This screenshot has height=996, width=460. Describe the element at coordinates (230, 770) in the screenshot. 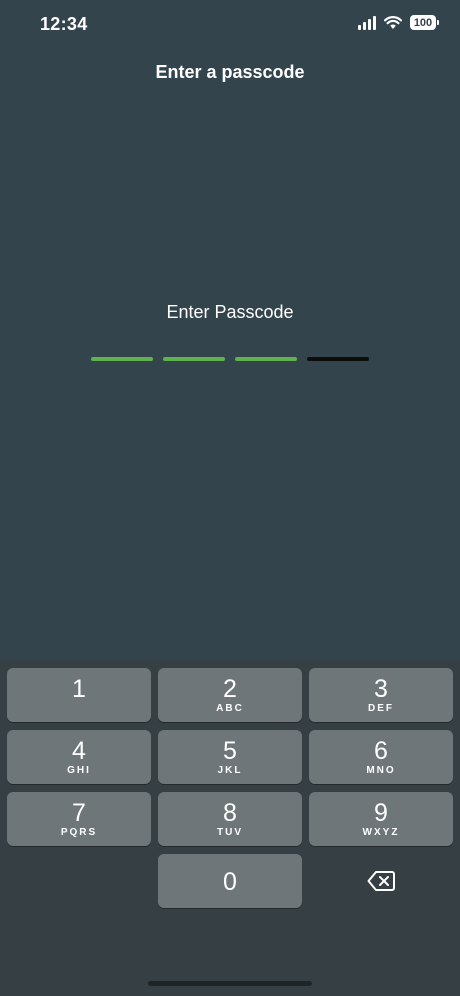

I see `key-letters: JKL` at that location.